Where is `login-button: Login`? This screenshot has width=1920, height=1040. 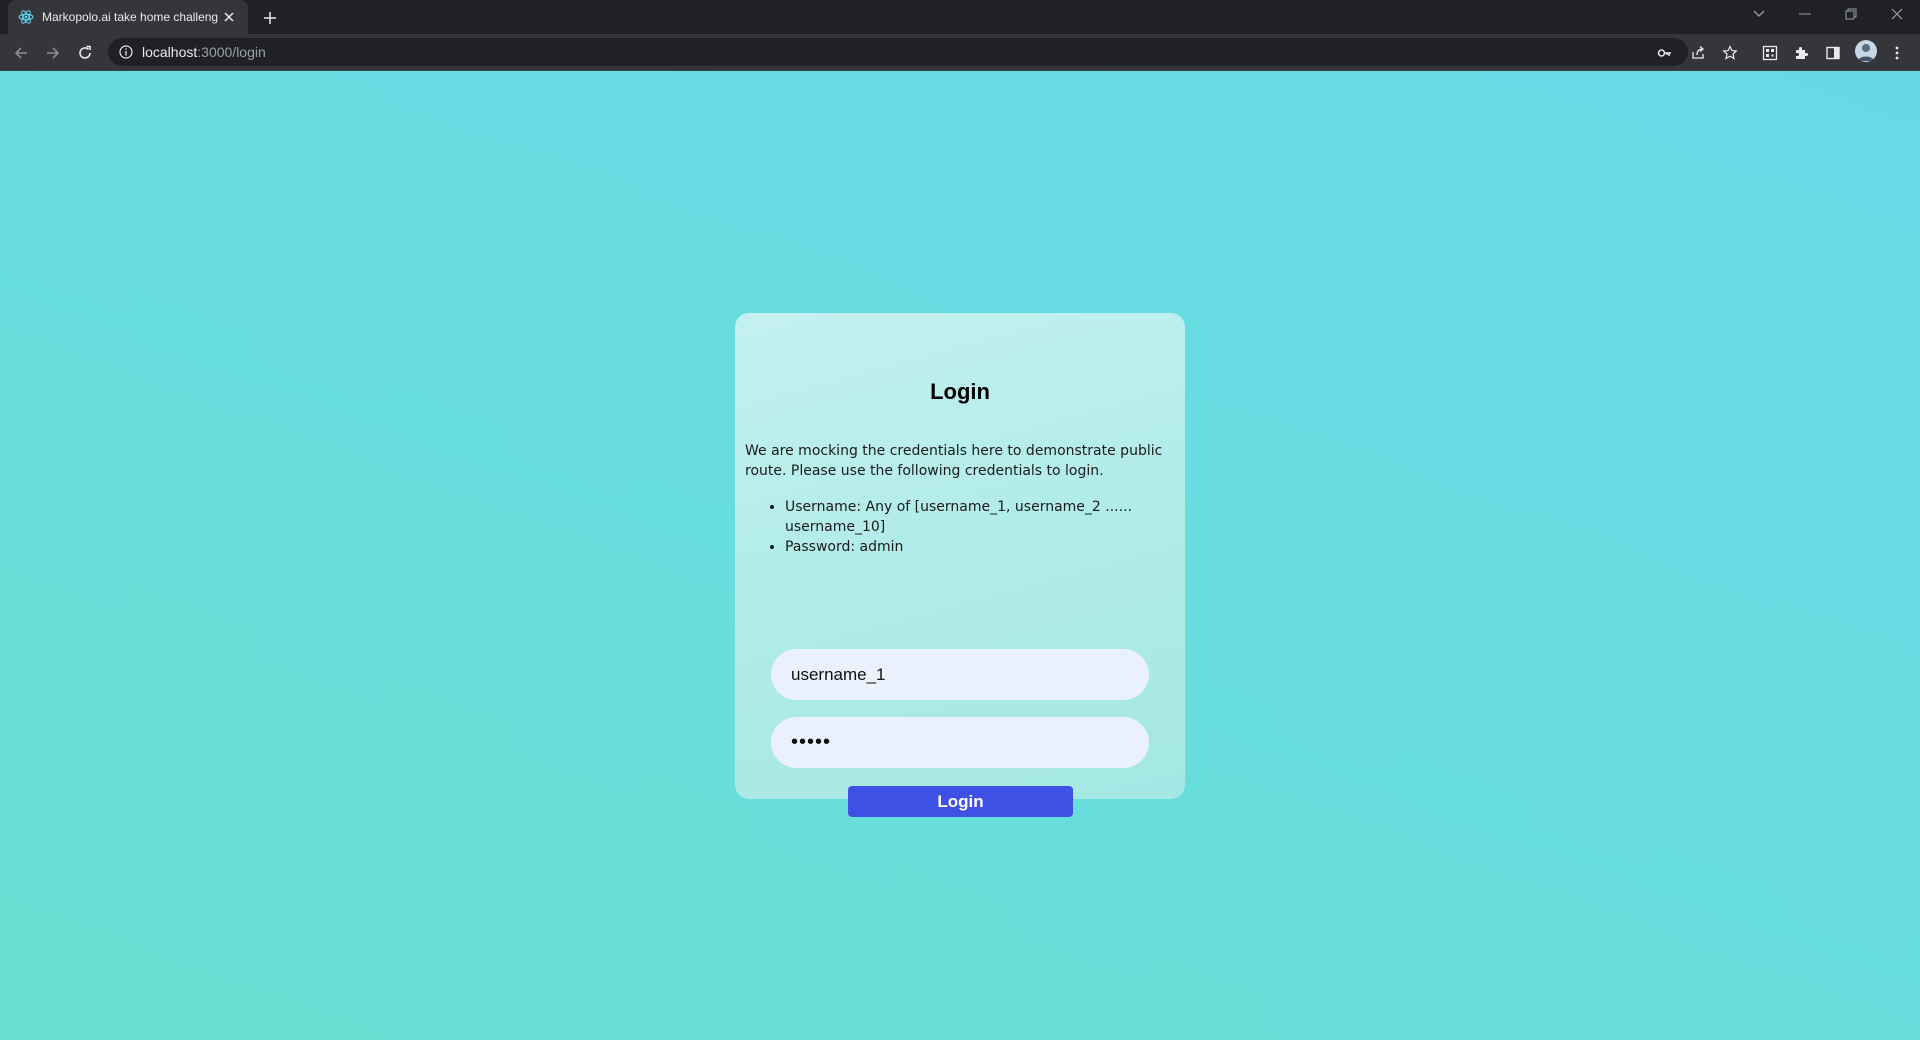
login-button: Login is located at coordinates (960, 801).